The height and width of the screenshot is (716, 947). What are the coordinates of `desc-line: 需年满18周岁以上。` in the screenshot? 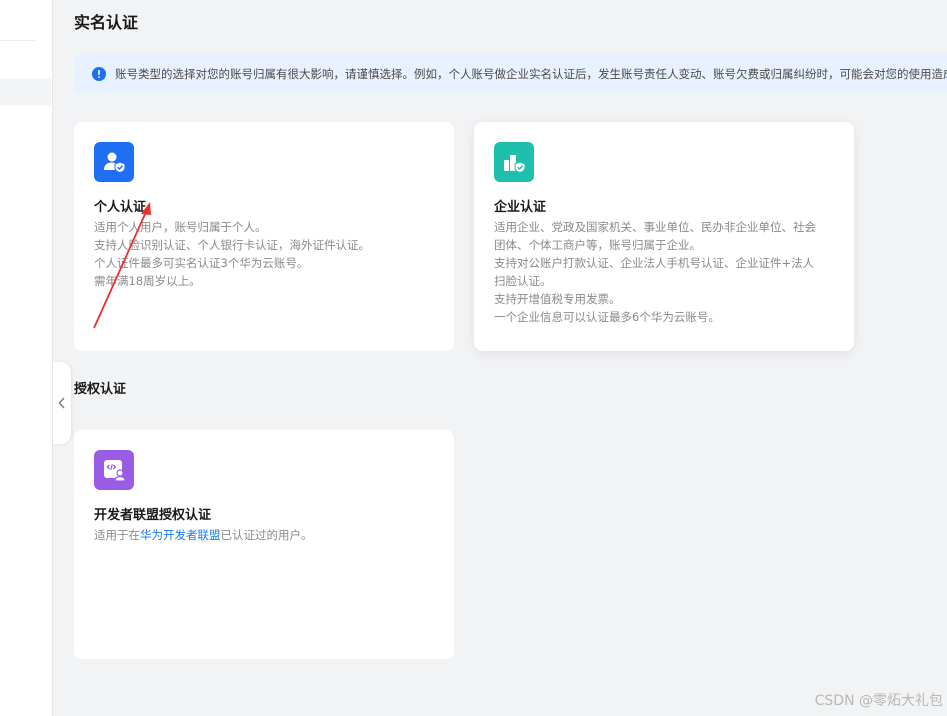 It's located at (147, 281).